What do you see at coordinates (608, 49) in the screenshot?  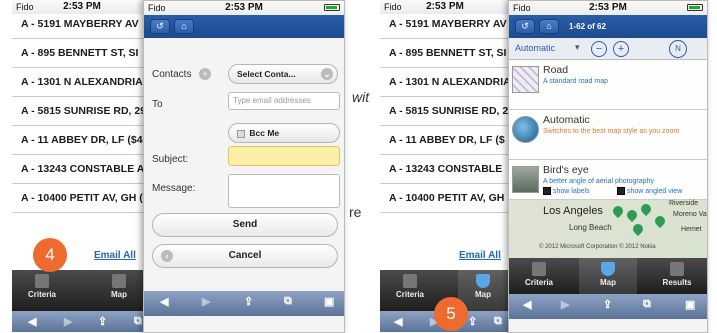 I see `map-mode-selector: Automatic ▾ − + N` at bounding box center [608, 49].